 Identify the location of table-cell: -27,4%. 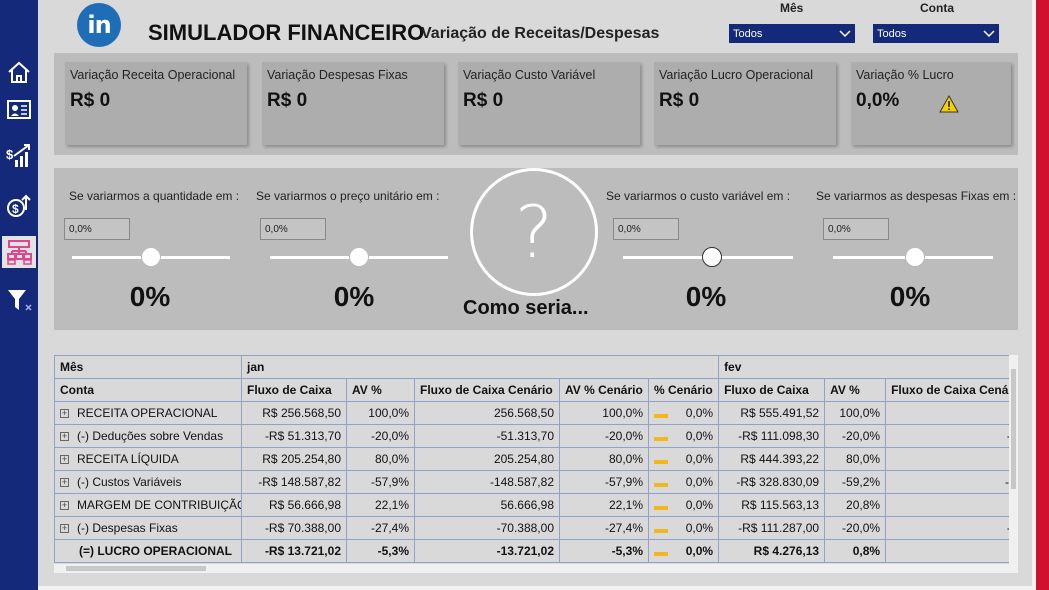
(604, 528).